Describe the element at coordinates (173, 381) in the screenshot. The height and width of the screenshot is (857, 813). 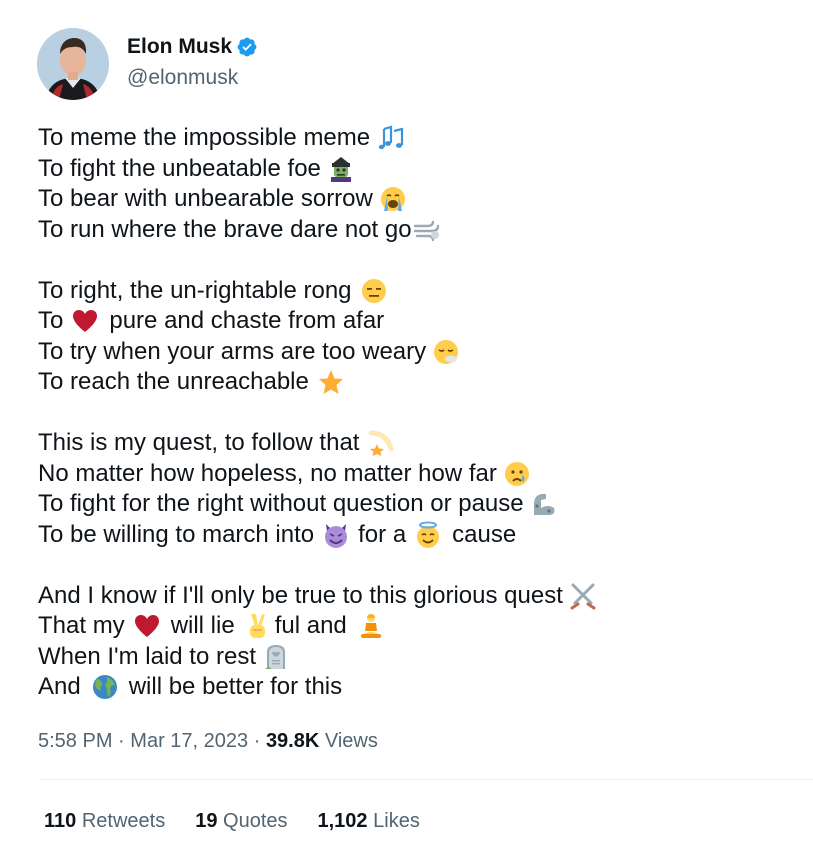
I see `line-text: To reach the unreachable` at that location.